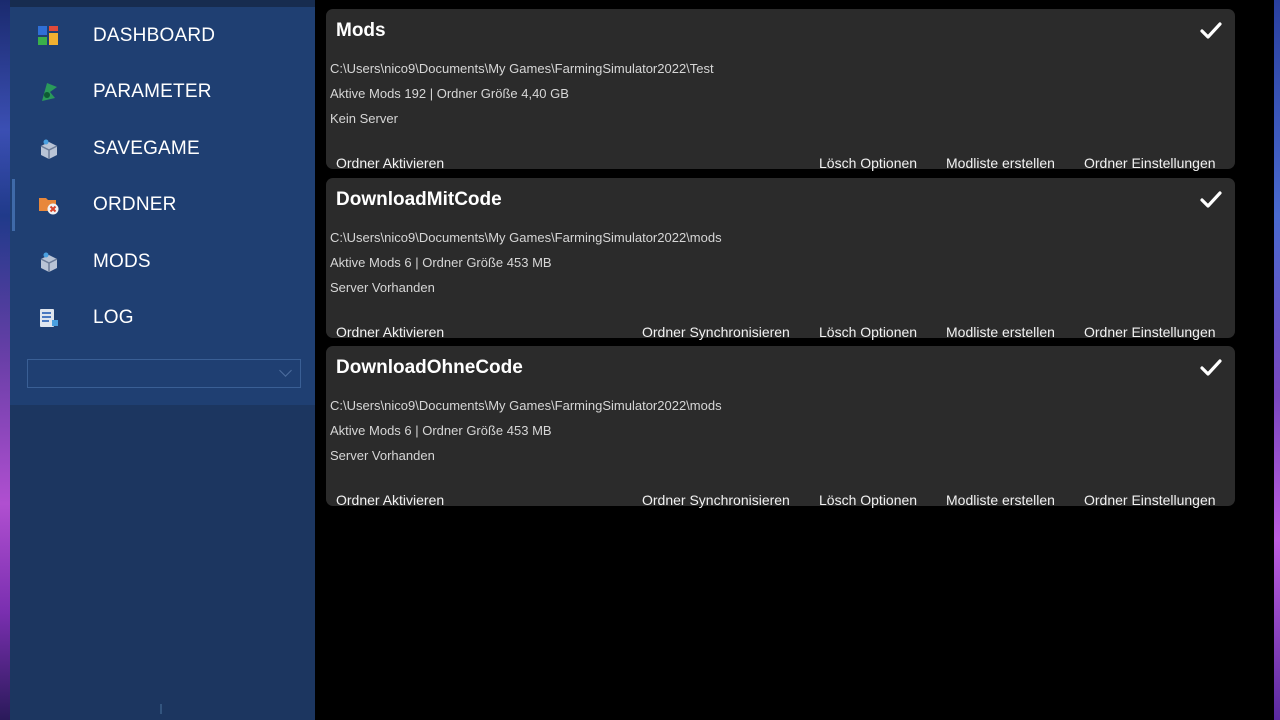 This screenshot has height=720, width=1280. I want to click on folder-selector-dropdown, so click(164, 373).